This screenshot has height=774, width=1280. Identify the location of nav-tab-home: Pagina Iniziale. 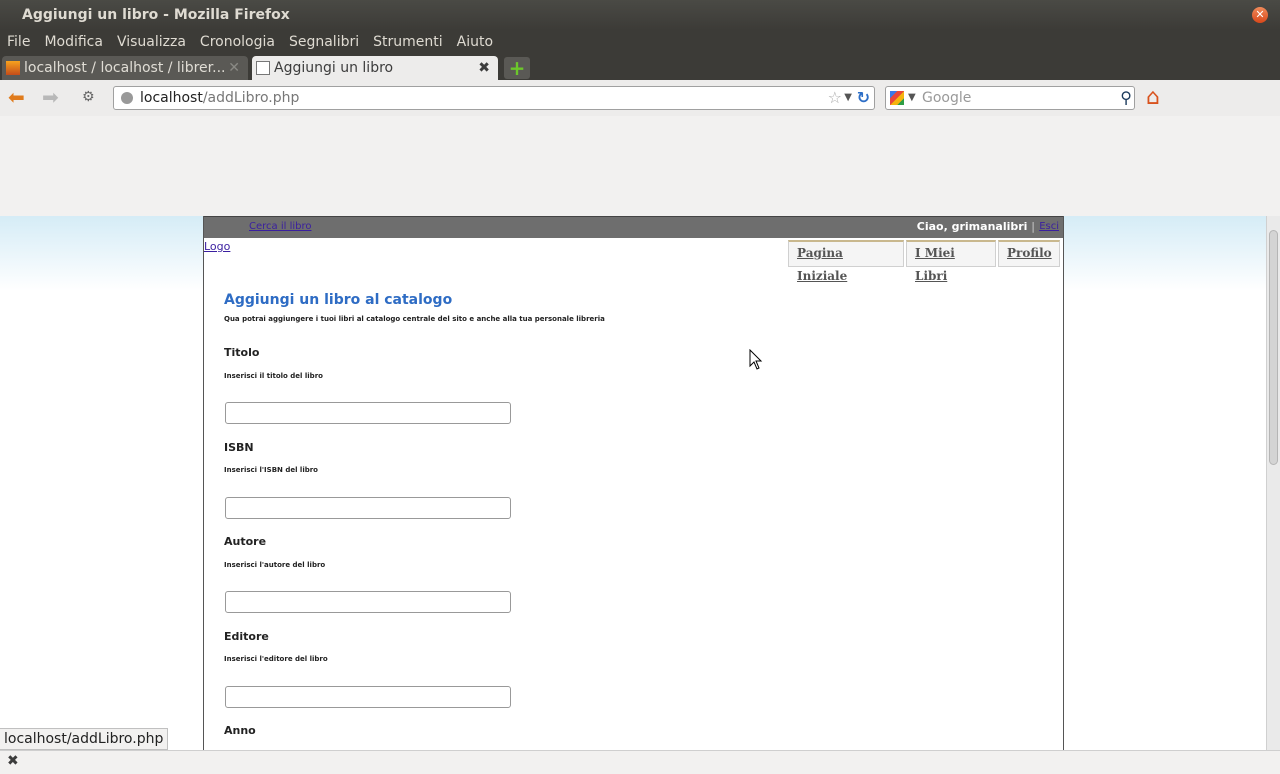
(846, 261).